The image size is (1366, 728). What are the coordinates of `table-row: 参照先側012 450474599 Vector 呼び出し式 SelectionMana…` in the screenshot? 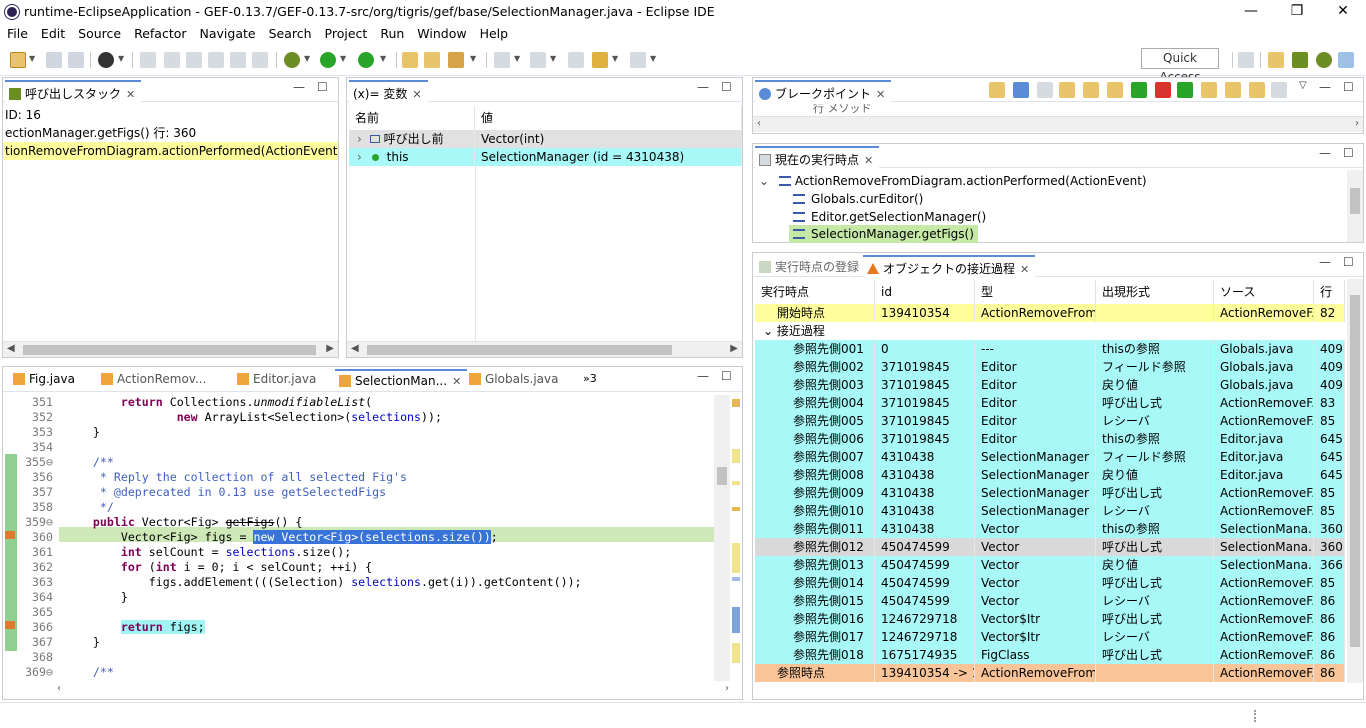 It's located at (1050, 547).